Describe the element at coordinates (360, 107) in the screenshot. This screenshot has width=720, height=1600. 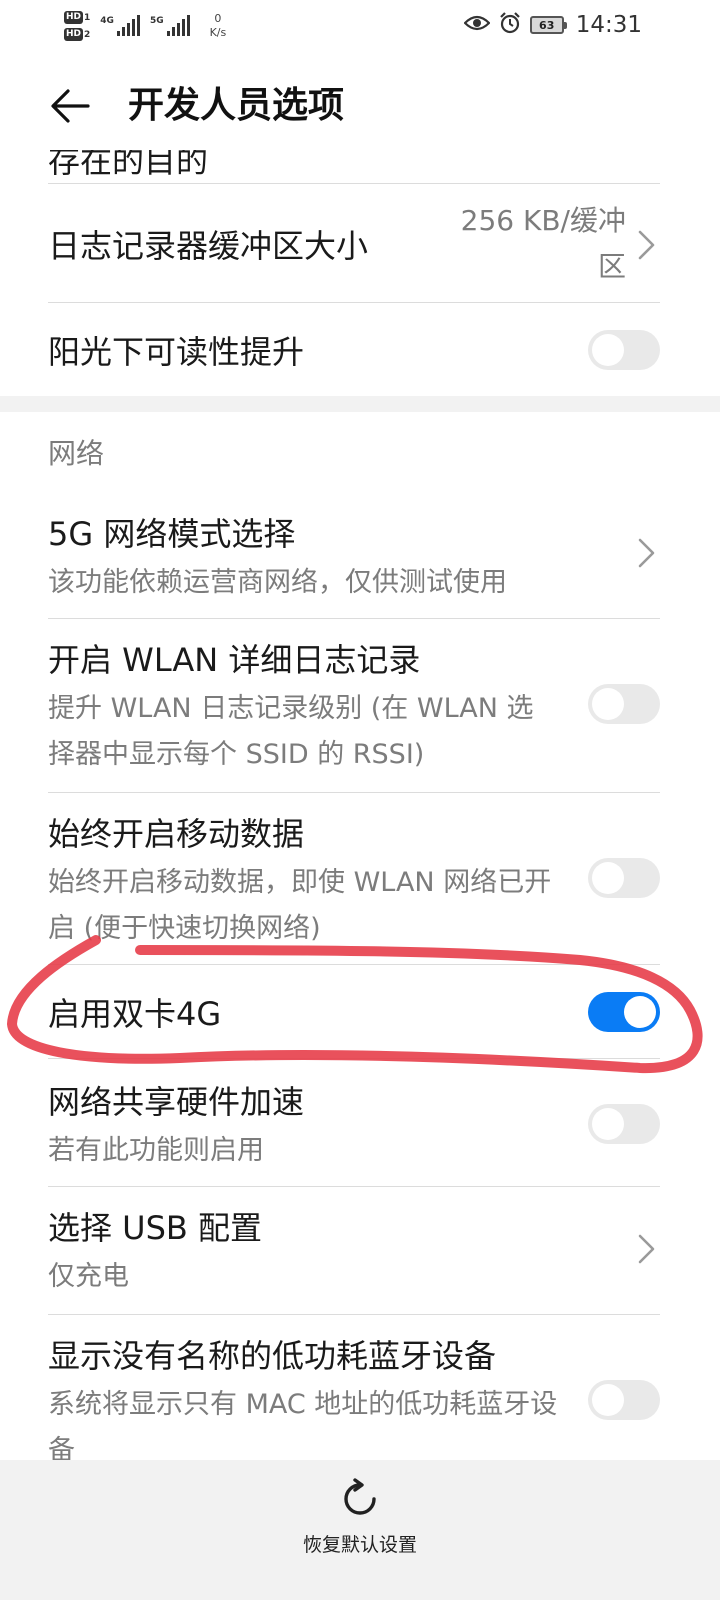
I see `title-bar: 开发人员选项` at that location.